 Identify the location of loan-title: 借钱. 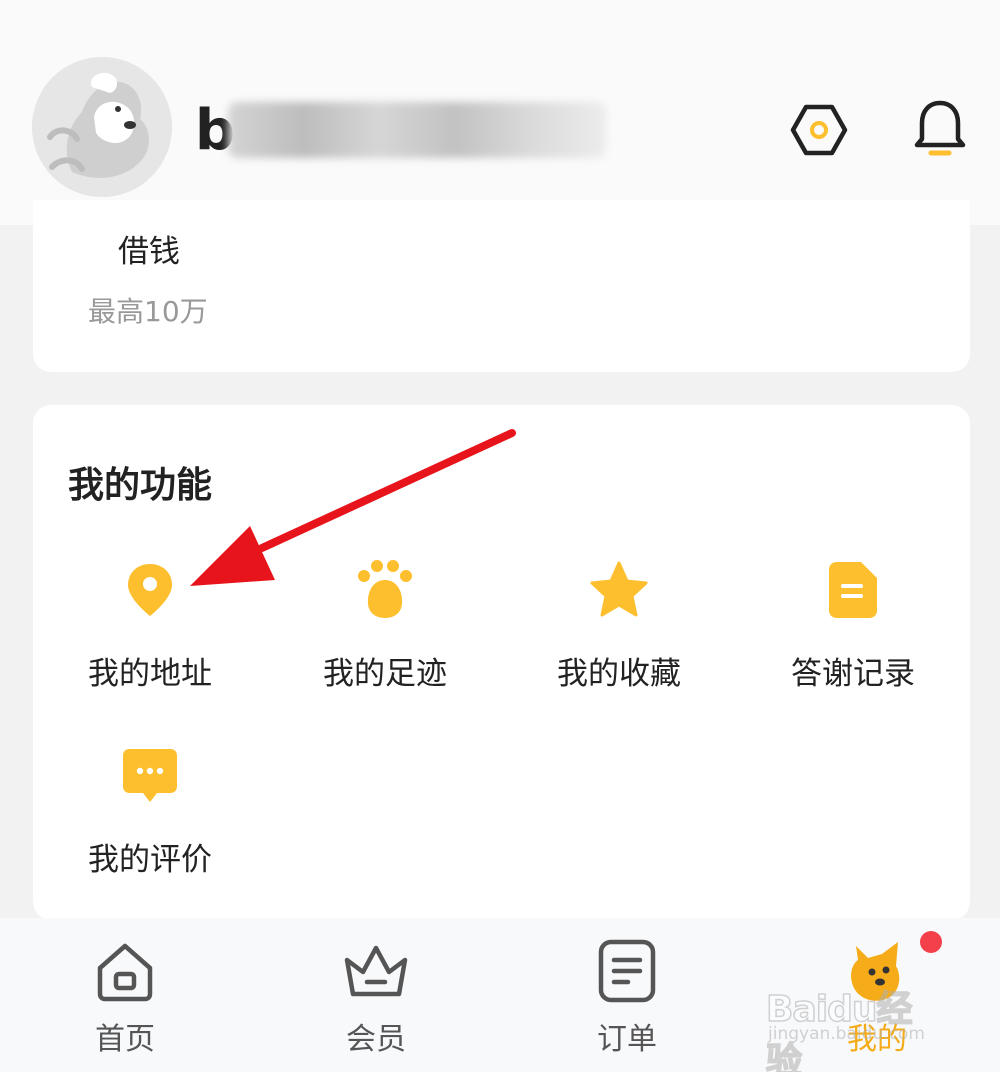
(149, 248).